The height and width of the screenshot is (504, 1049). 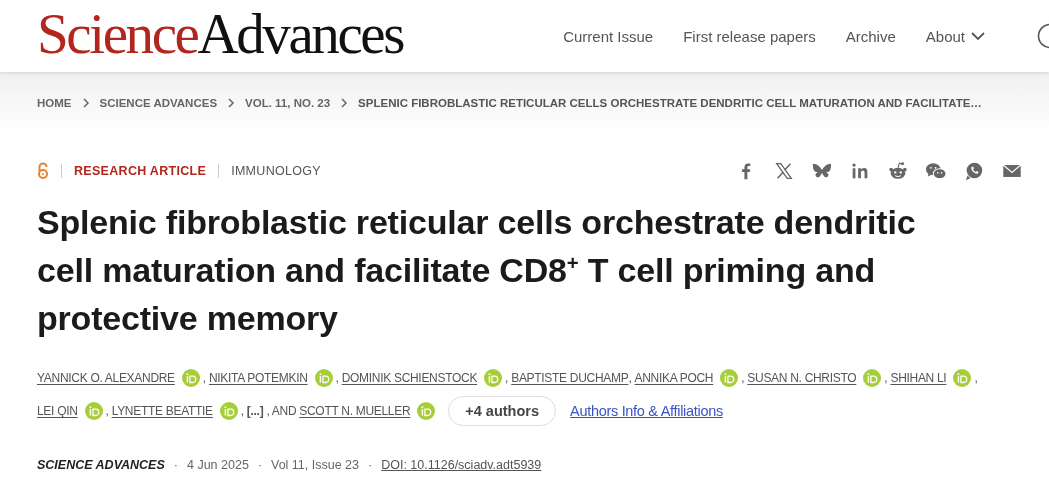 What do you see at coordinates (276, 171) in the screenshot?
I see `subject-label: IMMUNOLOGY` at bounding box center [276, 171].